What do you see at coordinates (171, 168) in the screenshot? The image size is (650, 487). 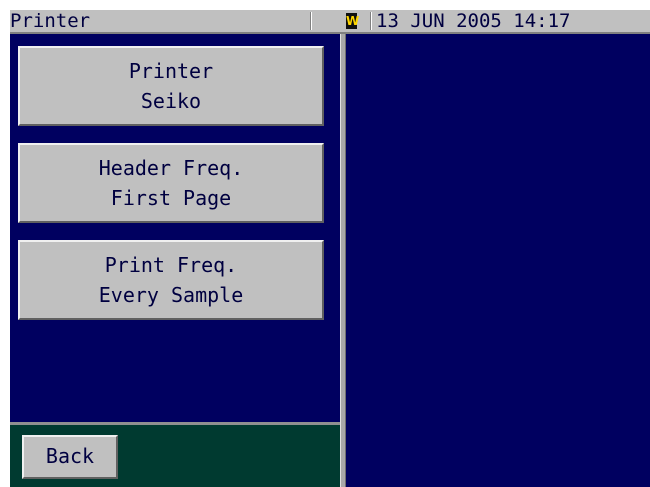 I see `button-label-line1: Header Freq.` at bounding box center [171, 168].